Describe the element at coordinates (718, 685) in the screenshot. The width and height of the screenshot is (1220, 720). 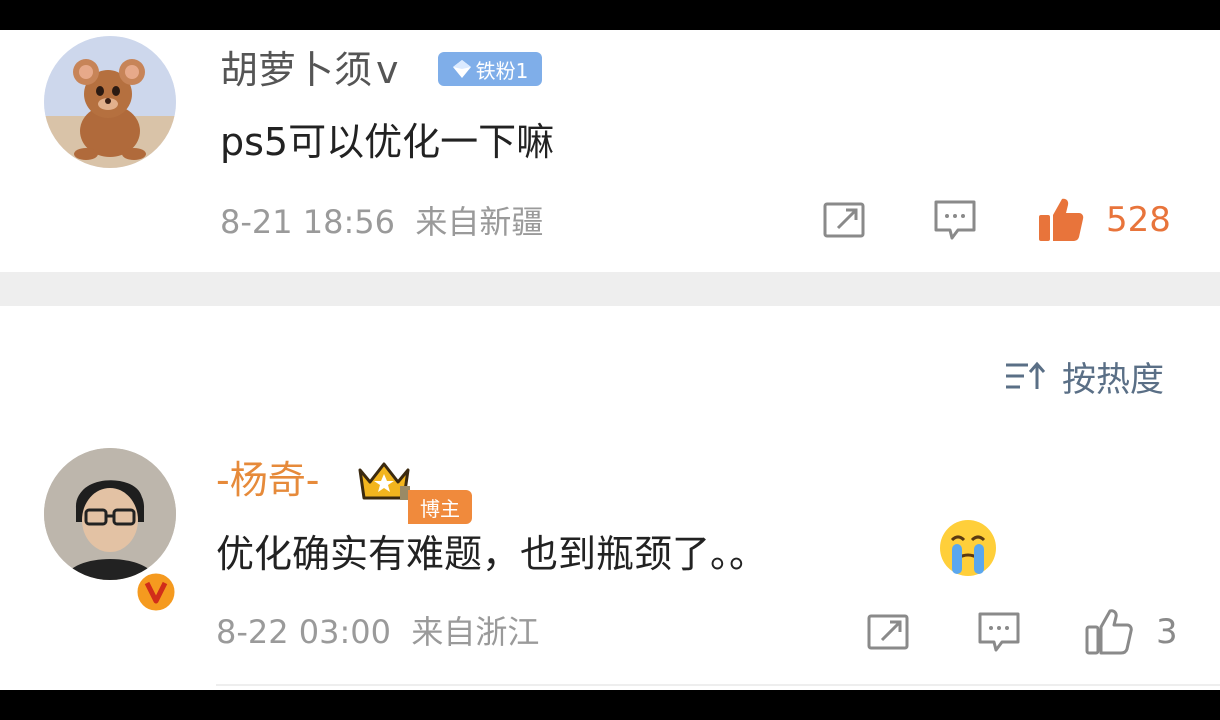
I see `bottom-divider` at that location.